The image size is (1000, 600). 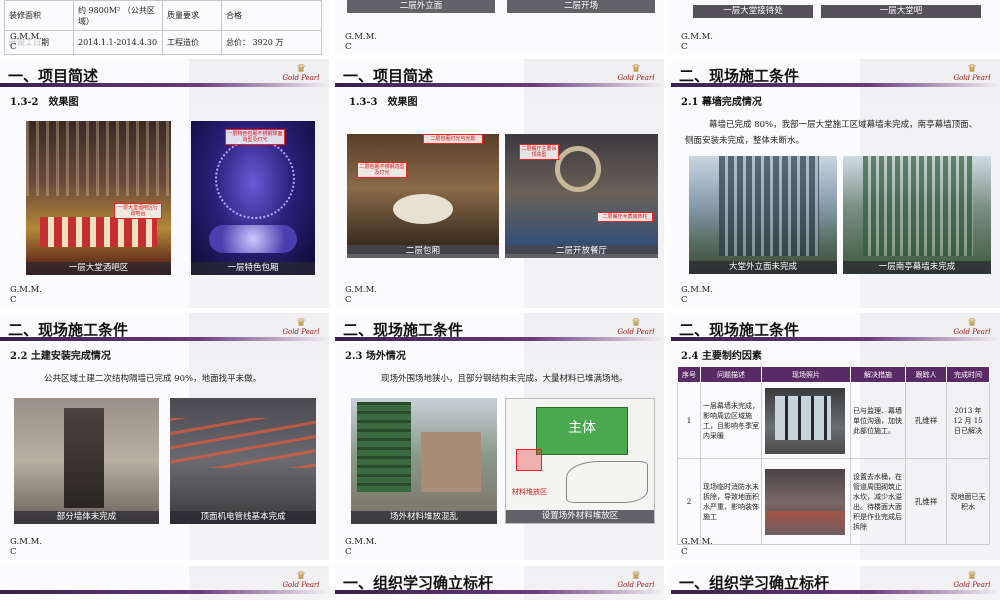 What do you see at coordinates (164, 583) in the screenshot?
I see `slide-bottom-left: ♛ Gold Pearl` at bounding box center [164, 583].